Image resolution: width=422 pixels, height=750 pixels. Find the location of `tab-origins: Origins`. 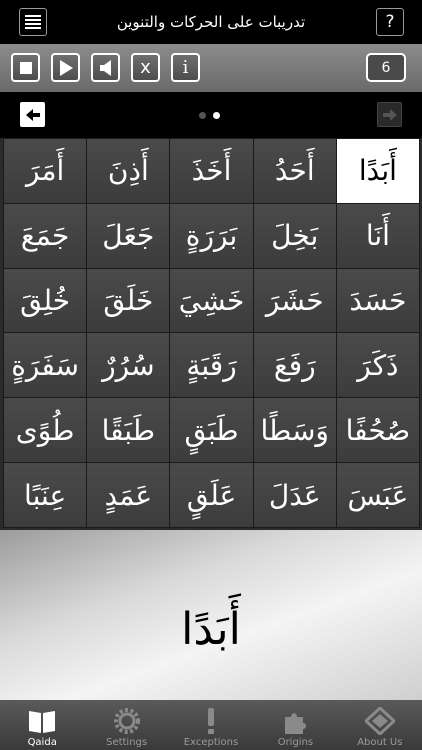

tab-origins: Origins is located at coordinates (295, 725).